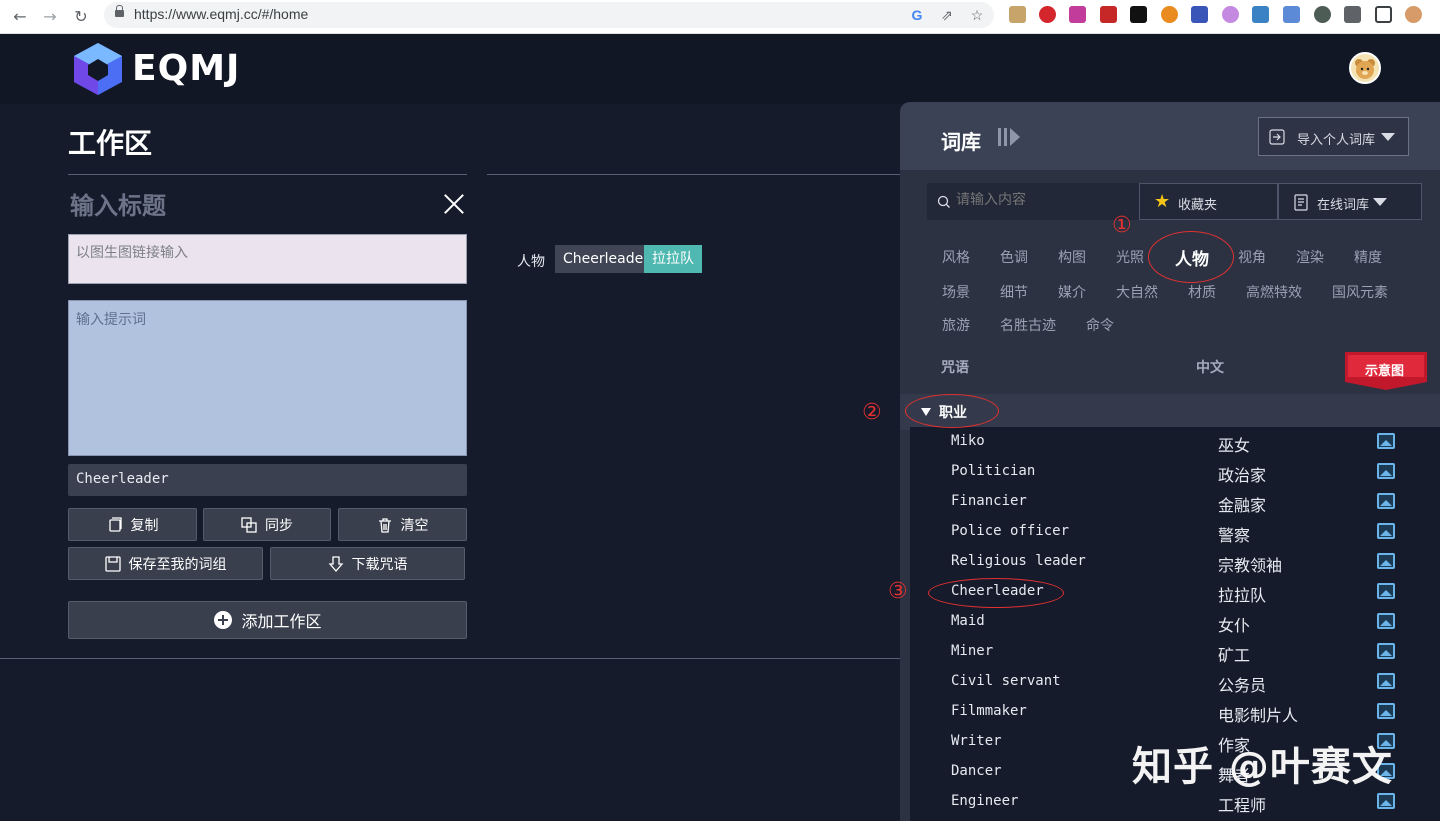 The width and height of the screenshot is (1440, 821). What do you see at coordinates (1014, 257) in the screenshot?
I see `category-tone: 色调` at bounding box center [1014, 257].